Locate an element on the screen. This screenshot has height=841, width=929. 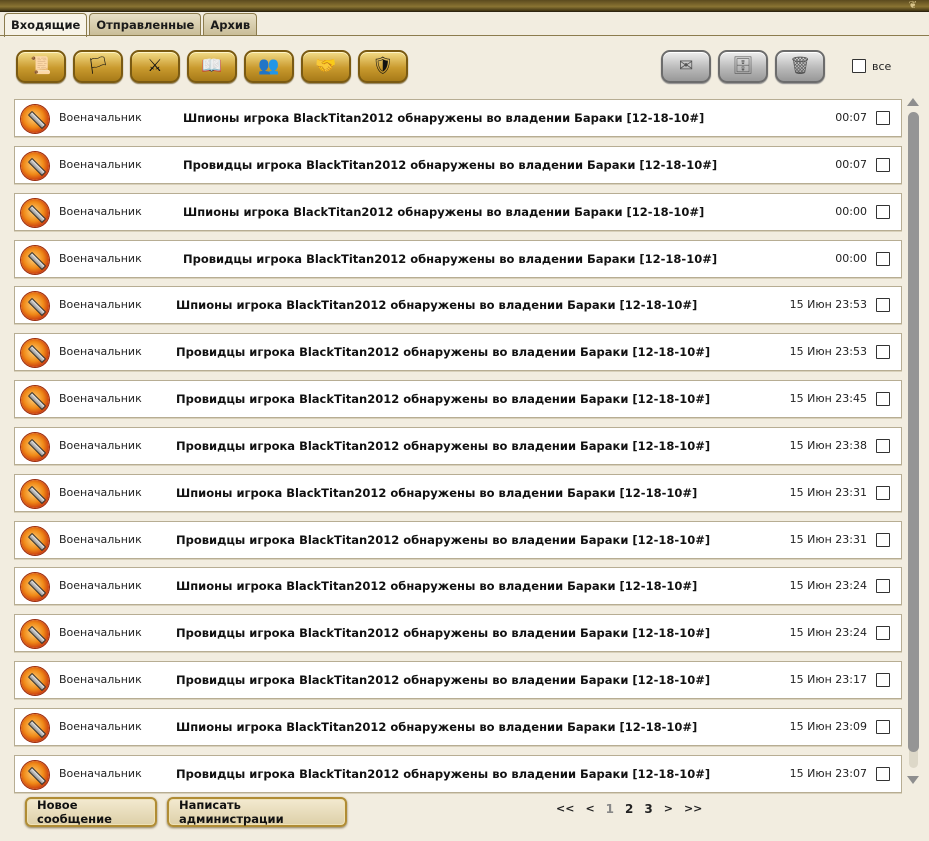
scroll-letter-icon: 📜 is located at coordinates (41, 66).